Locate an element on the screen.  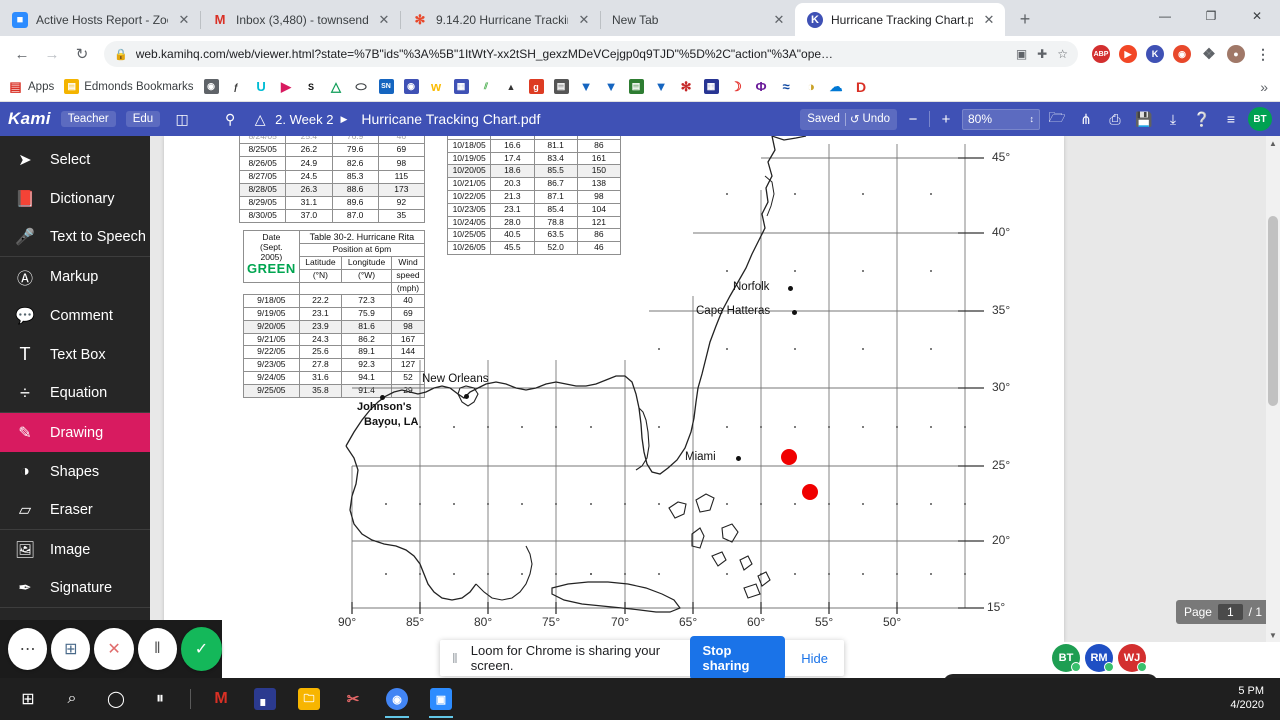
close-window-icon: ✕ is located at coordinates (1257, 16).